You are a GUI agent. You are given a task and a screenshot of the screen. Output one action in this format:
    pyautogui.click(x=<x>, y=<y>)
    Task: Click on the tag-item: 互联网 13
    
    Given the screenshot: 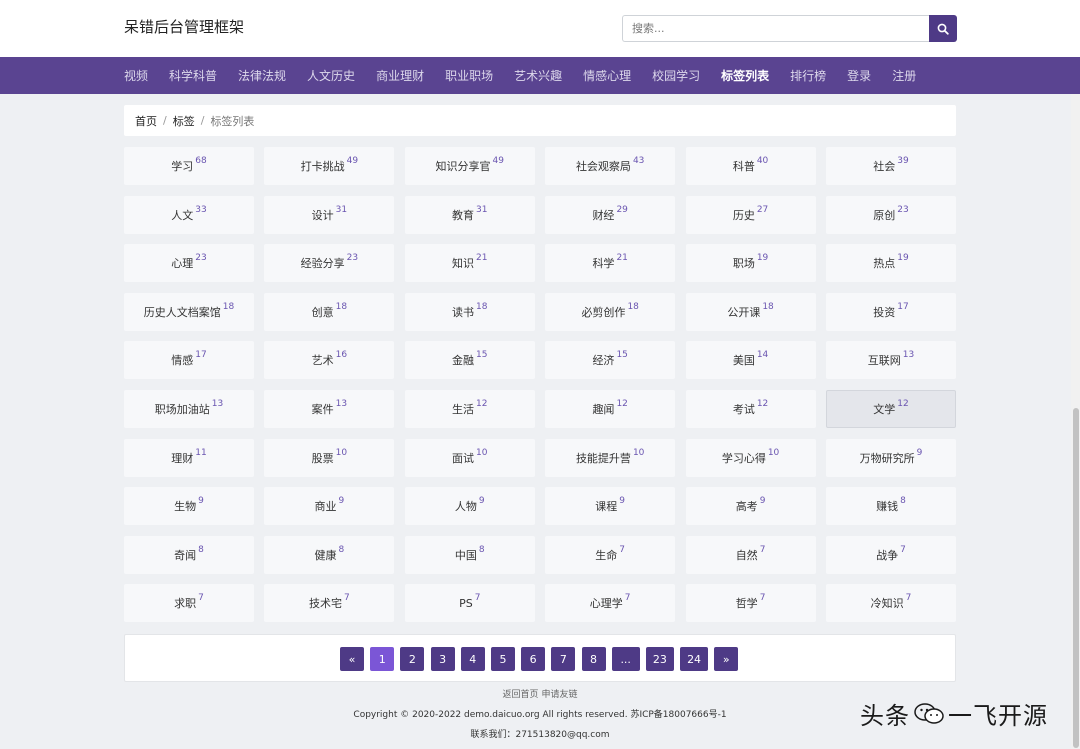 What is the action you would take?
    pyautogui.click(x=890, y=360)
    